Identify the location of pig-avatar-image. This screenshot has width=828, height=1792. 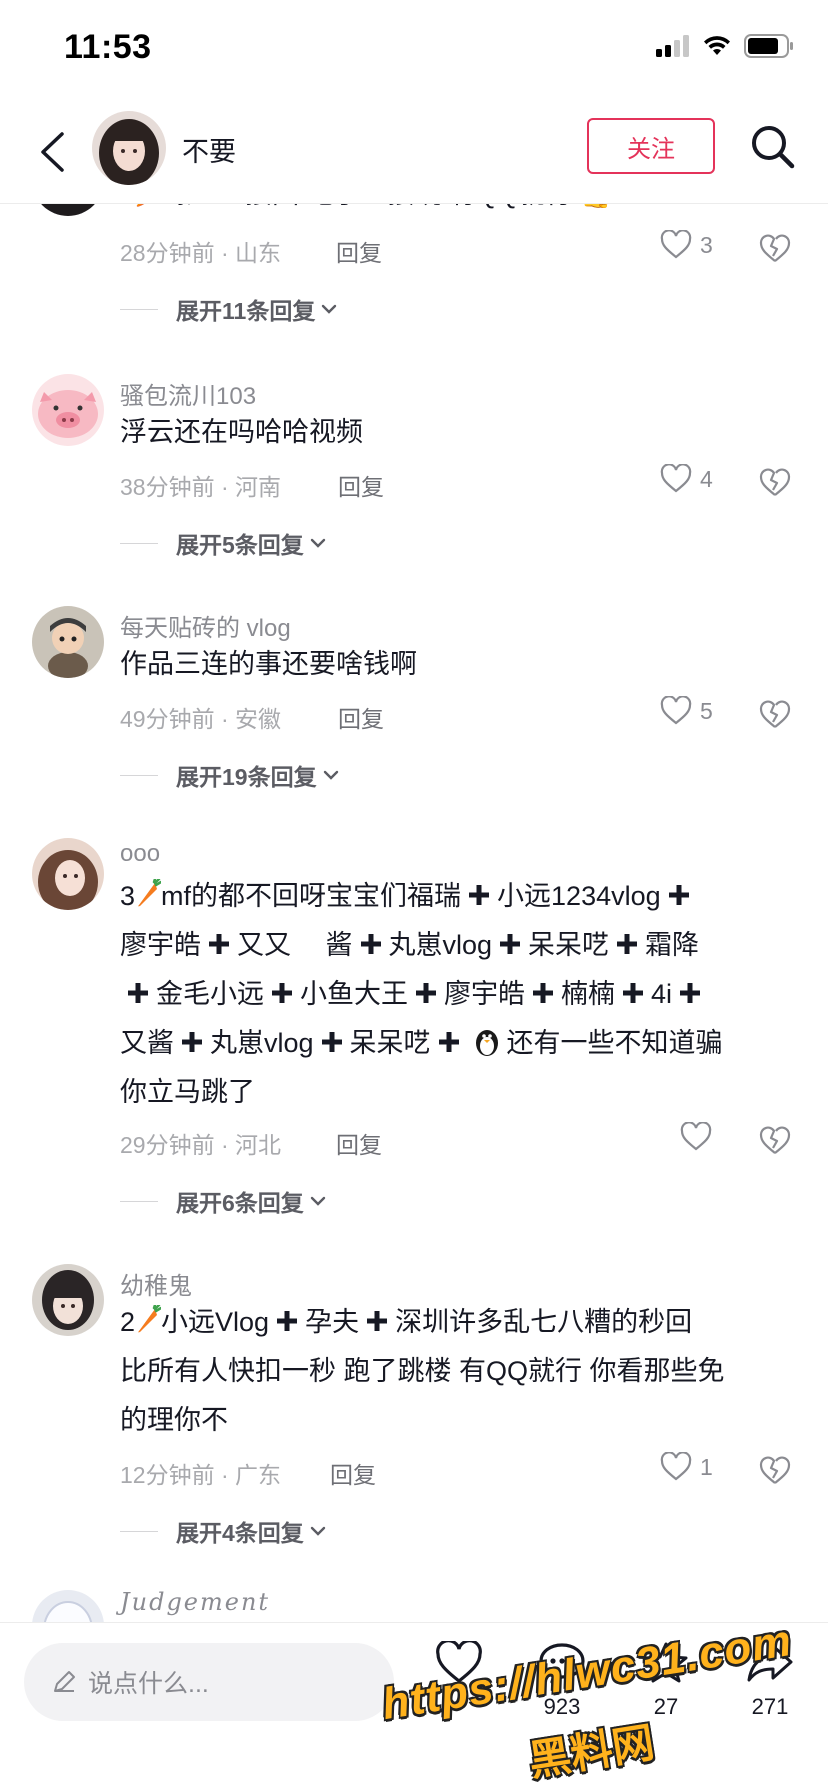
(68, 410).